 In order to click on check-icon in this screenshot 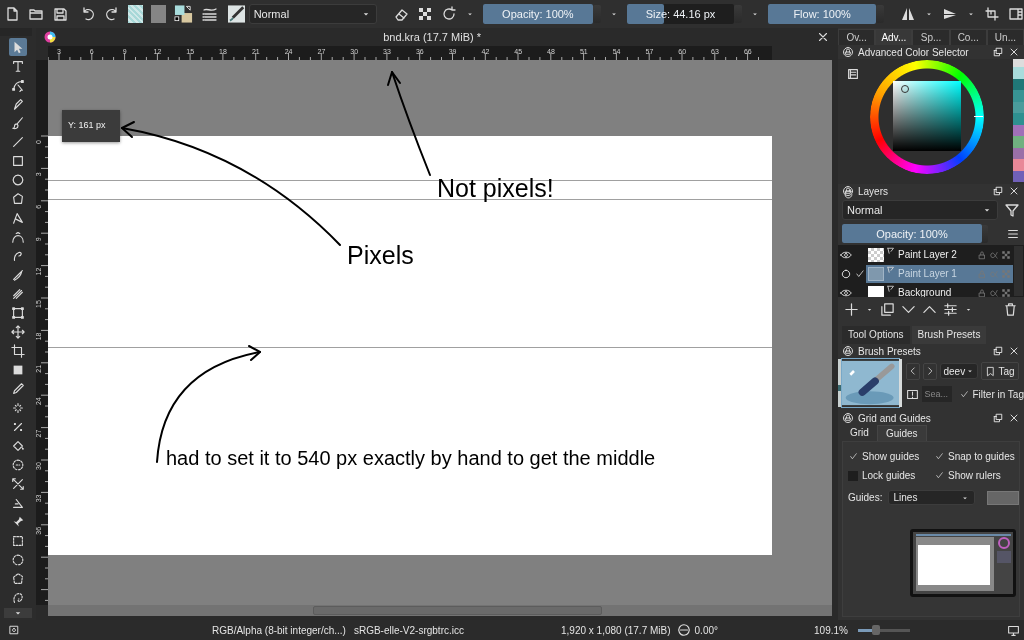, I will do `click(860, 273)`.